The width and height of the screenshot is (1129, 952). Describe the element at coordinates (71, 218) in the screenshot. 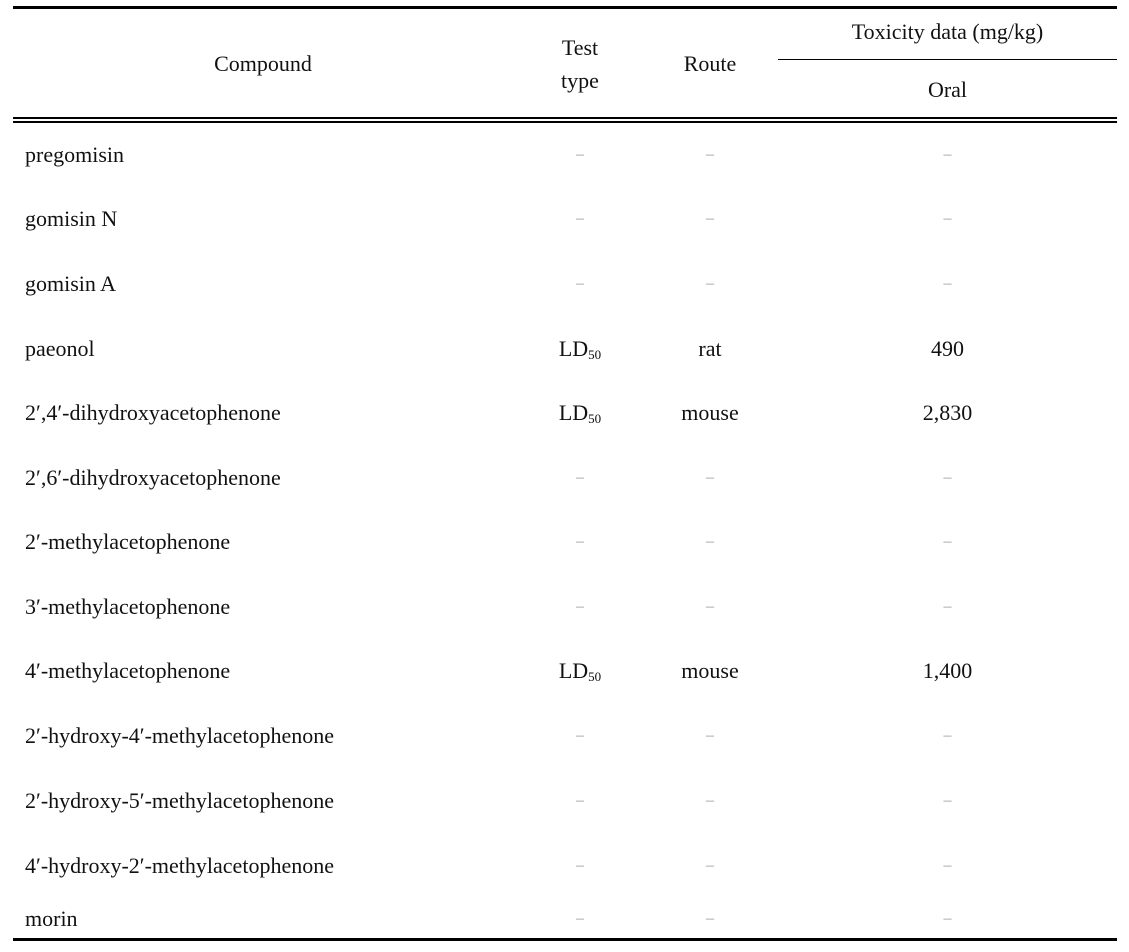

I see `cell-compound: gomisin N` at that location.